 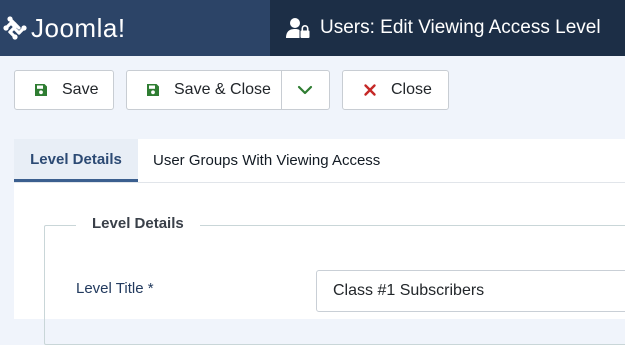 What do you see at coordinates (305, 90) in the screenshot?
I see `chevron-down-icon` at bounding box center [305, 90].